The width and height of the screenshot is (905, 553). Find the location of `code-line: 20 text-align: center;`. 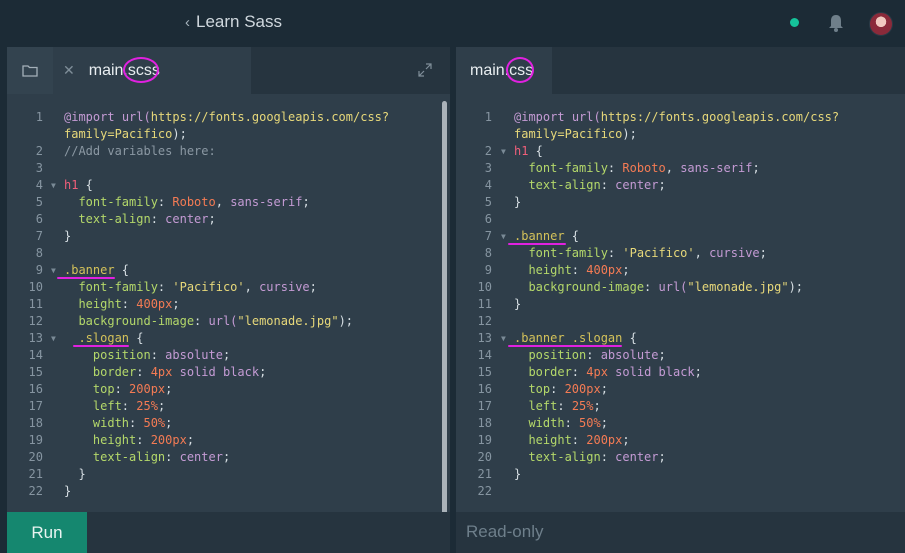

code-line: 20 text-align: center; is located at coordinates (228, 457).